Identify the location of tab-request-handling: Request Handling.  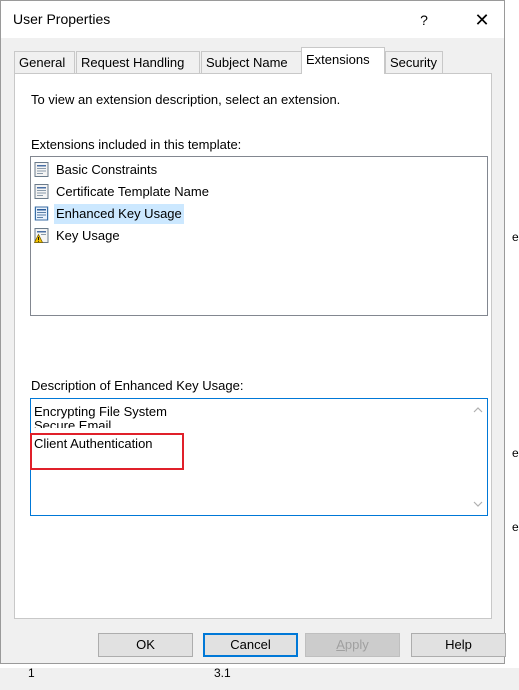
(138, 62).